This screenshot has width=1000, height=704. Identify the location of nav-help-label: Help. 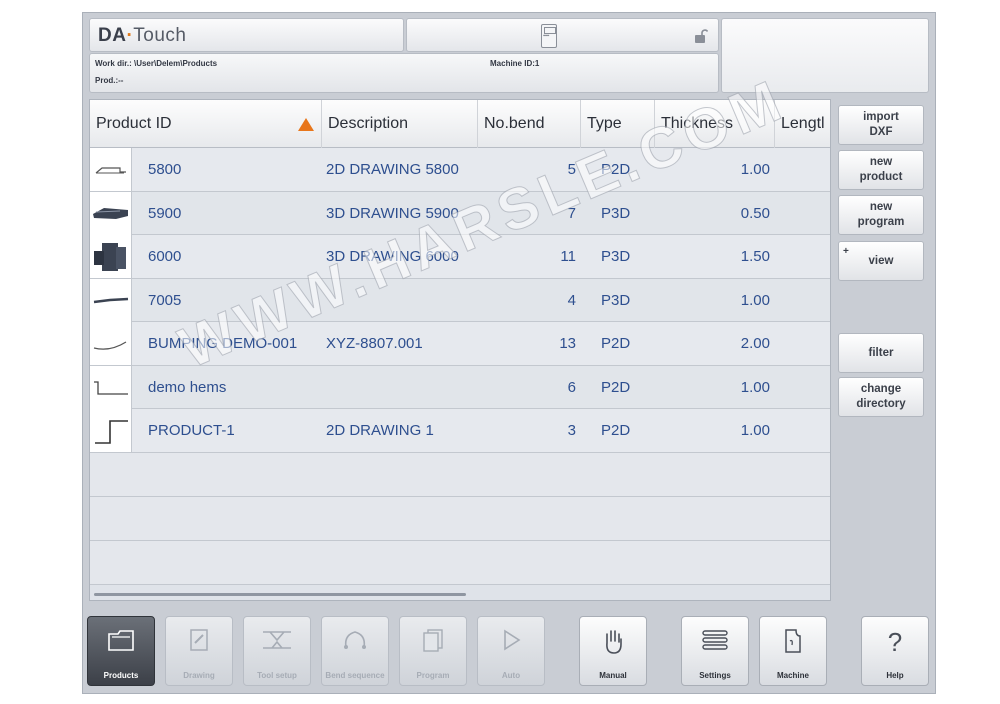
(895, 675).